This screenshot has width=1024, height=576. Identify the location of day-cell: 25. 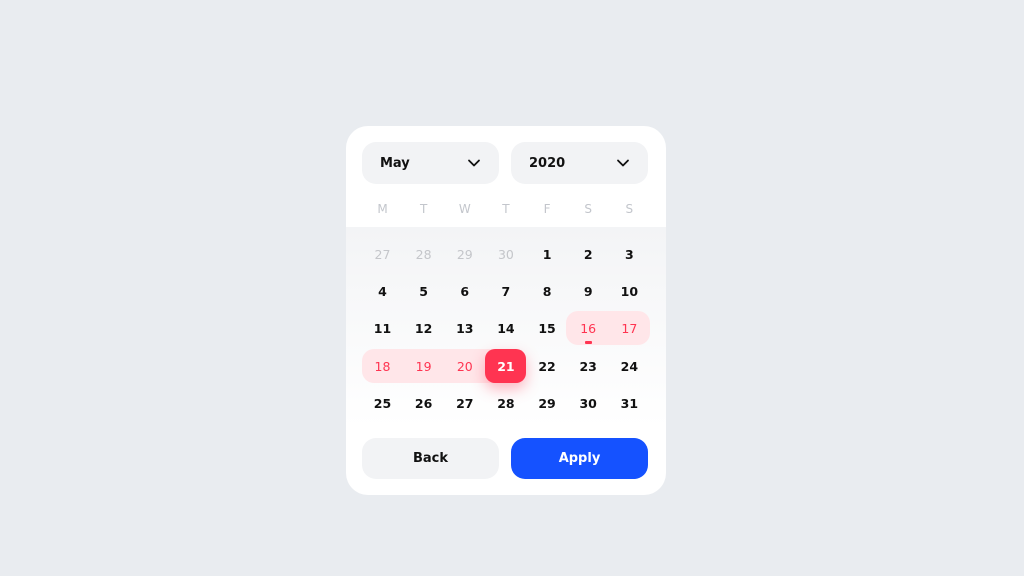
(382, 403).